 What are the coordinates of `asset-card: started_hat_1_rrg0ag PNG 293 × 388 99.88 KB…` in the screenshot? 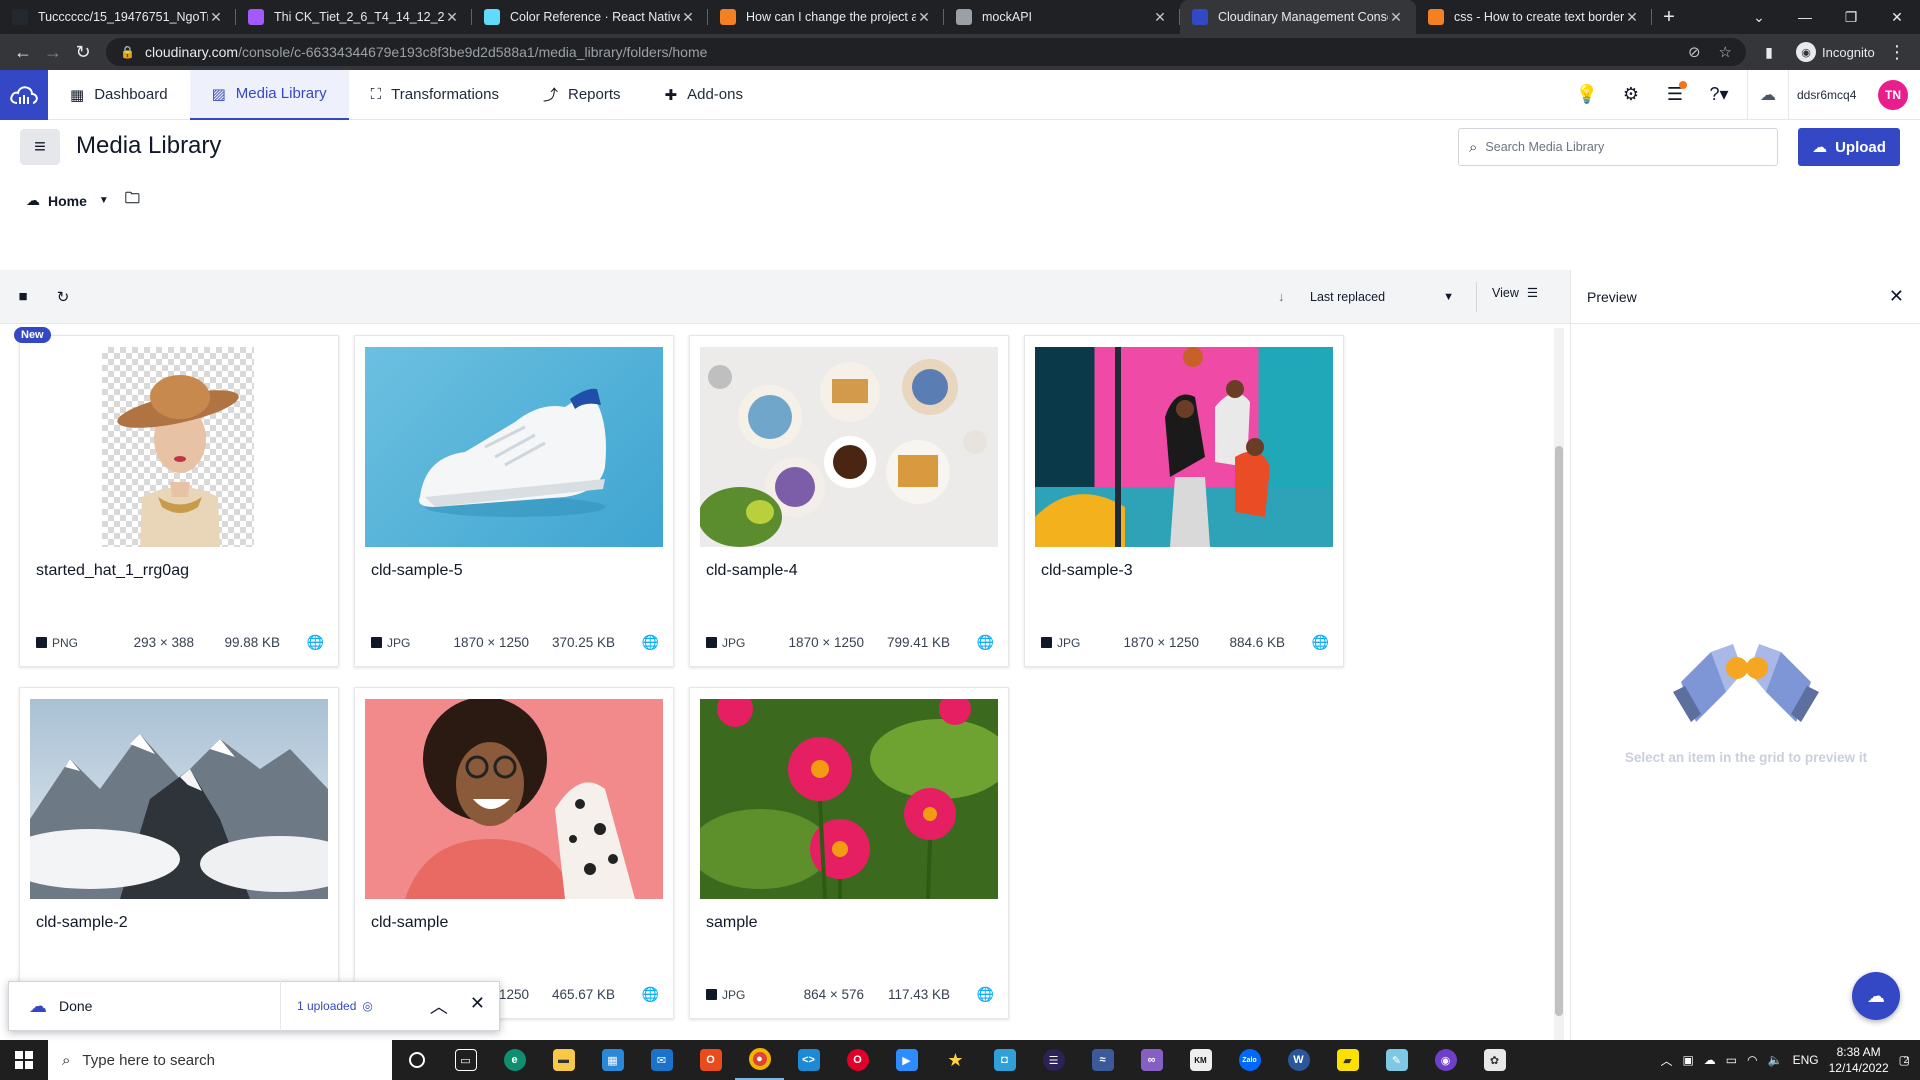 It's located at (179, 501).